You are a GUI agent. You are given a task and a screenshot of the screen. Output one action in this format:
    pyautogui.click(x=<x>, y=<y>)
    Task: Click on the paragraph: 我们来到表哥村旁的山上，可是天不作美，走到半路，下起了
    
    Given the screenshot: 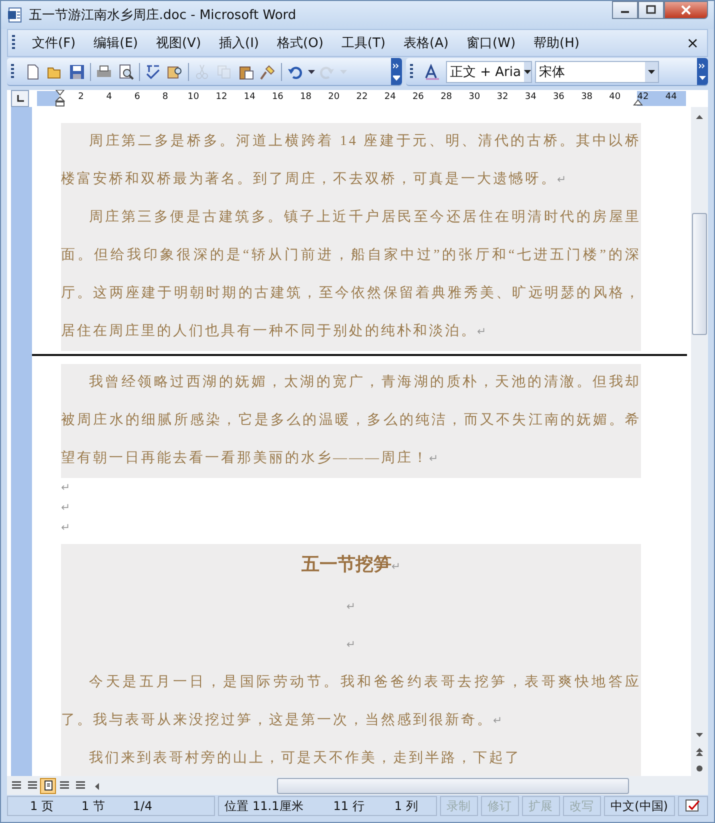 What is the action you would take?
    pyautogui.click(x=305, y=758)
    